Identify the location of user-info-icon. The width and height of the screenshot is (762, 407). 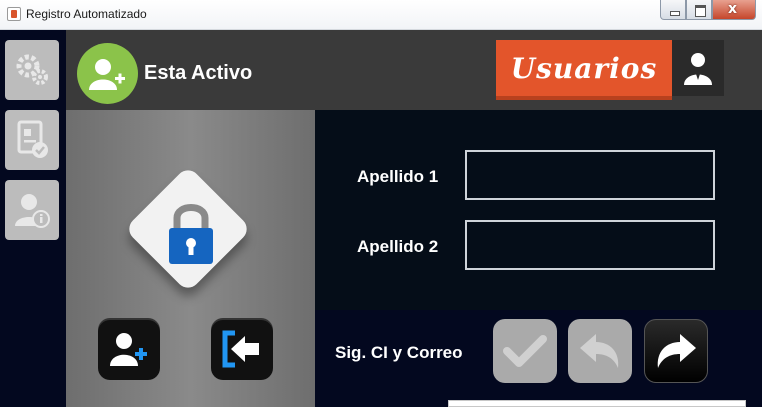
(32, 211).